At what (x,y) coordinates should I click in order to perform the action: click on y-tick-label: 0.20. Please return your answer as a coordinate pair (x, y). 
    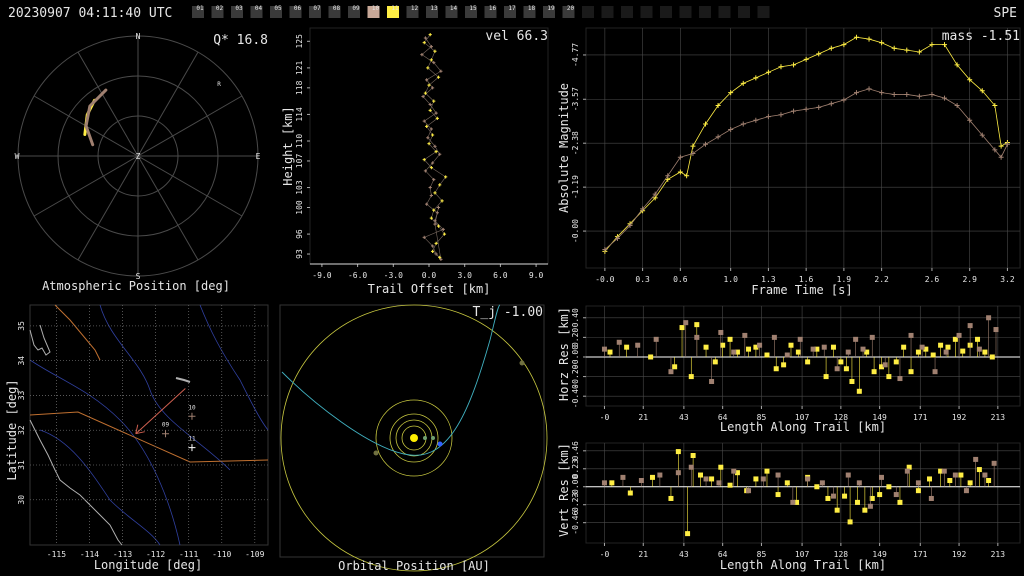
    Looking at the image, I should click on (575, 337).